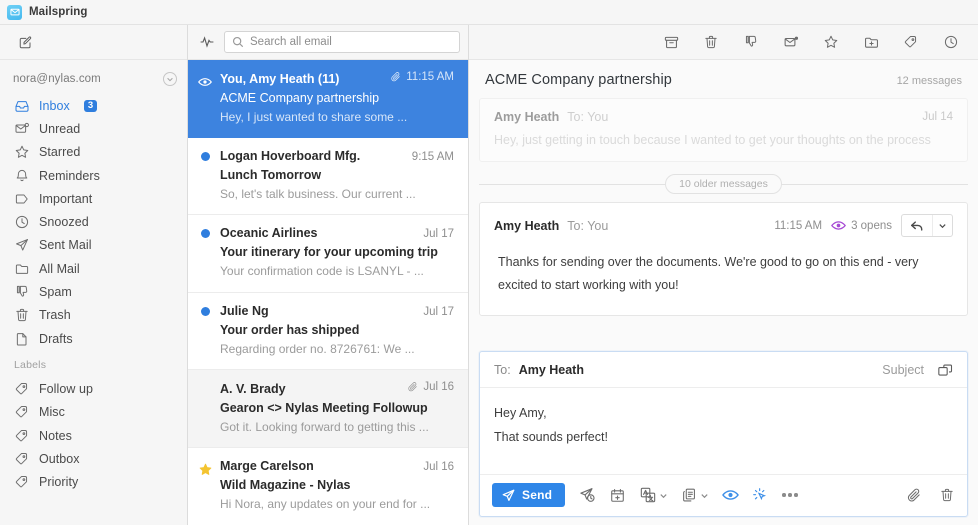 The width and height of the screenshot is (978, 525). What do you see at coordinates (929, 81) in the screenshot?
I see `message-count: 12 messages` at bounding box center [929, 81].